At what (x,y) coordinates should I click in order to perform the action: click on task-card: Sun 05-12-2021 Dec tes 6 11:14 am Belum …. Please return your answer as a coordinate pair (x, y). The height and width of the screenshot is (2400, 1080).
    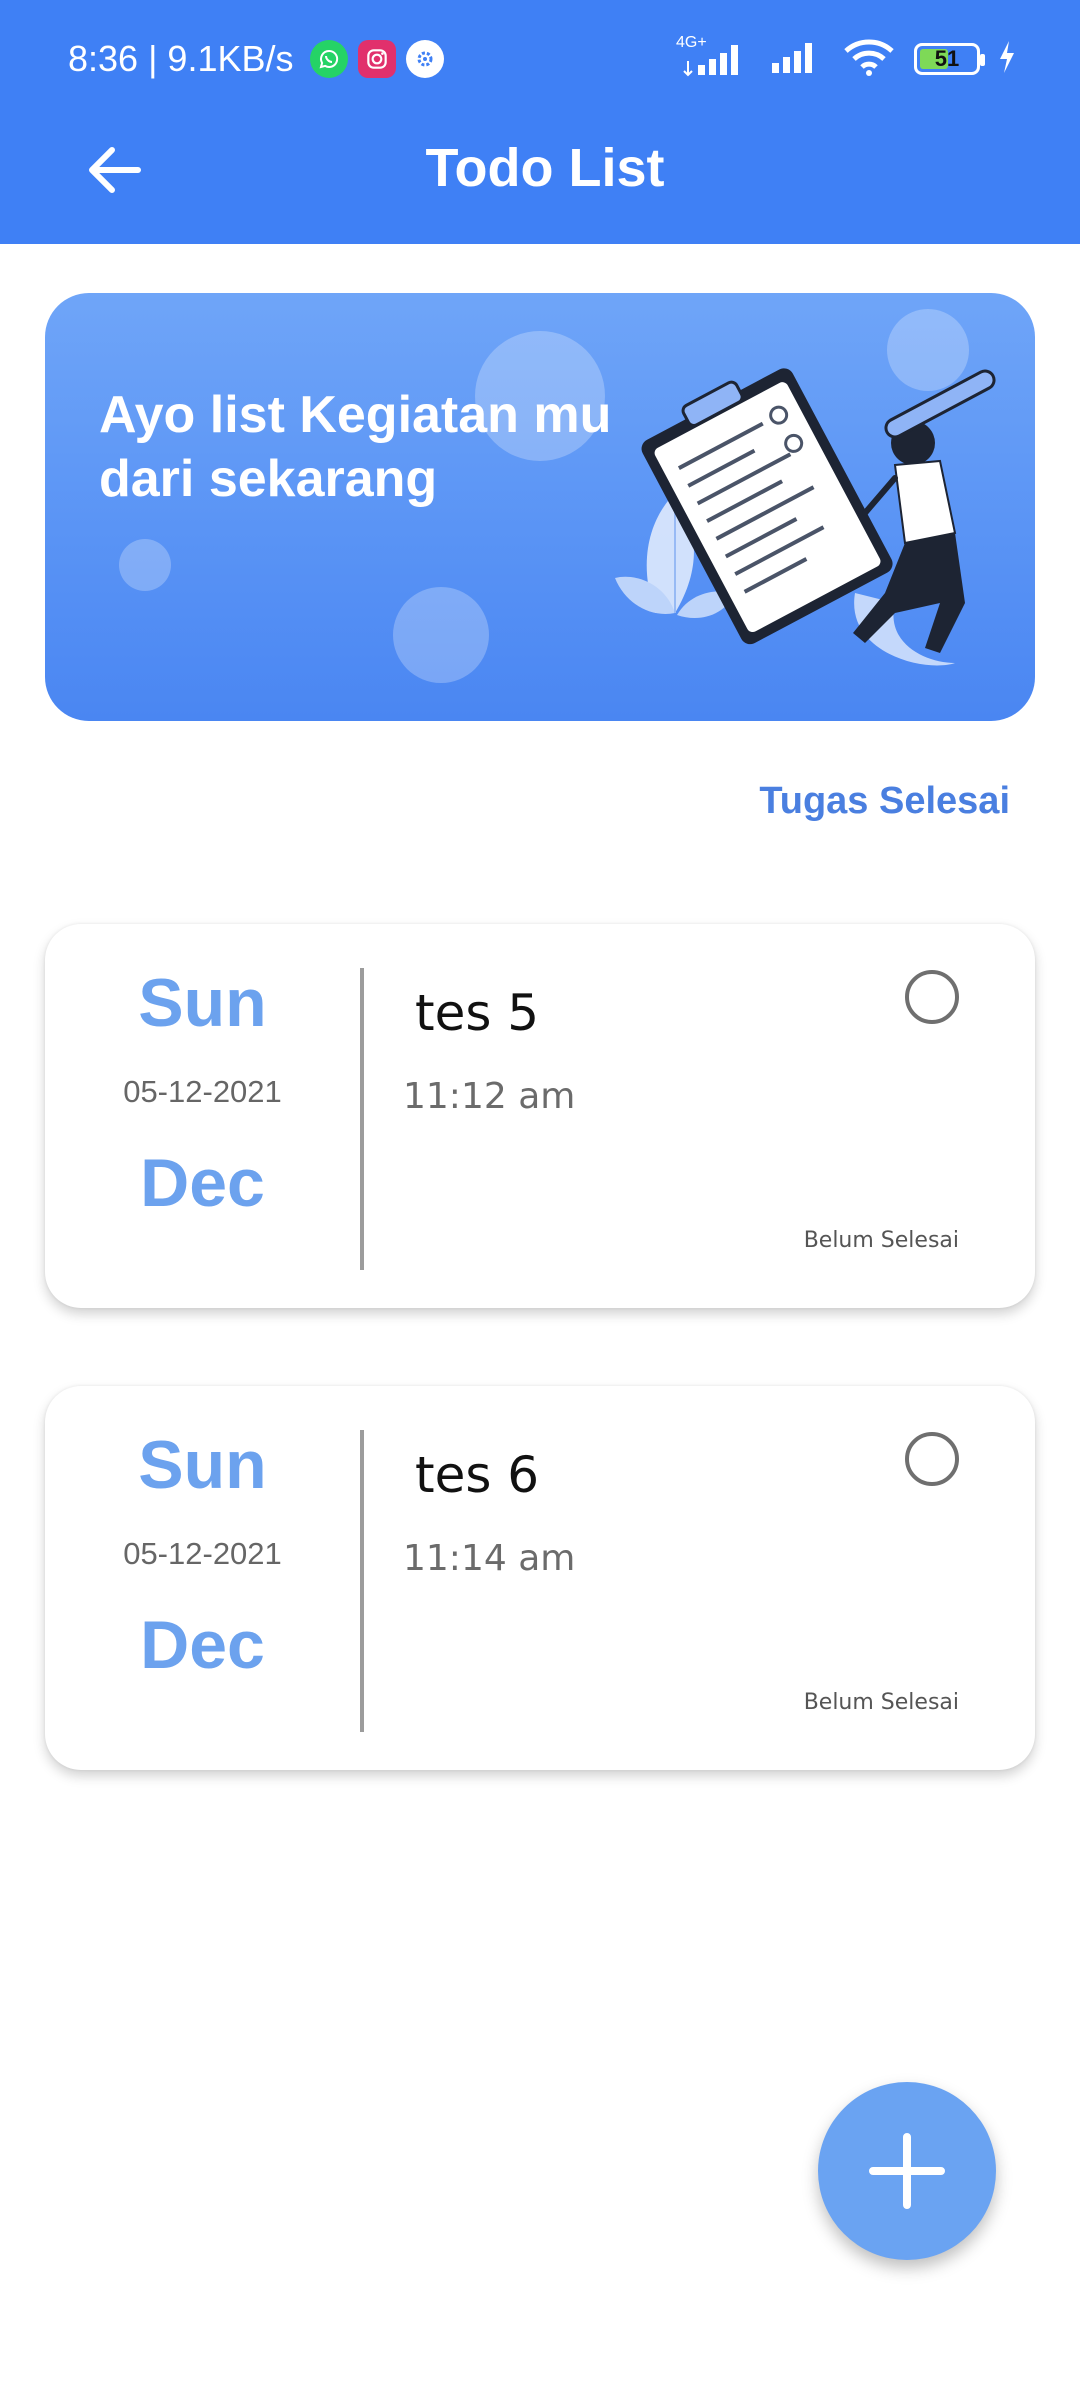
    Looking at the image, I should click on (540, 1578).